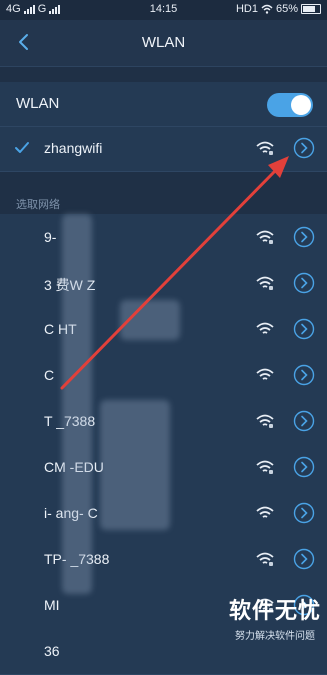 This screenshot has height=675, width=327. I want to click on check-icon, so click(22, 147).